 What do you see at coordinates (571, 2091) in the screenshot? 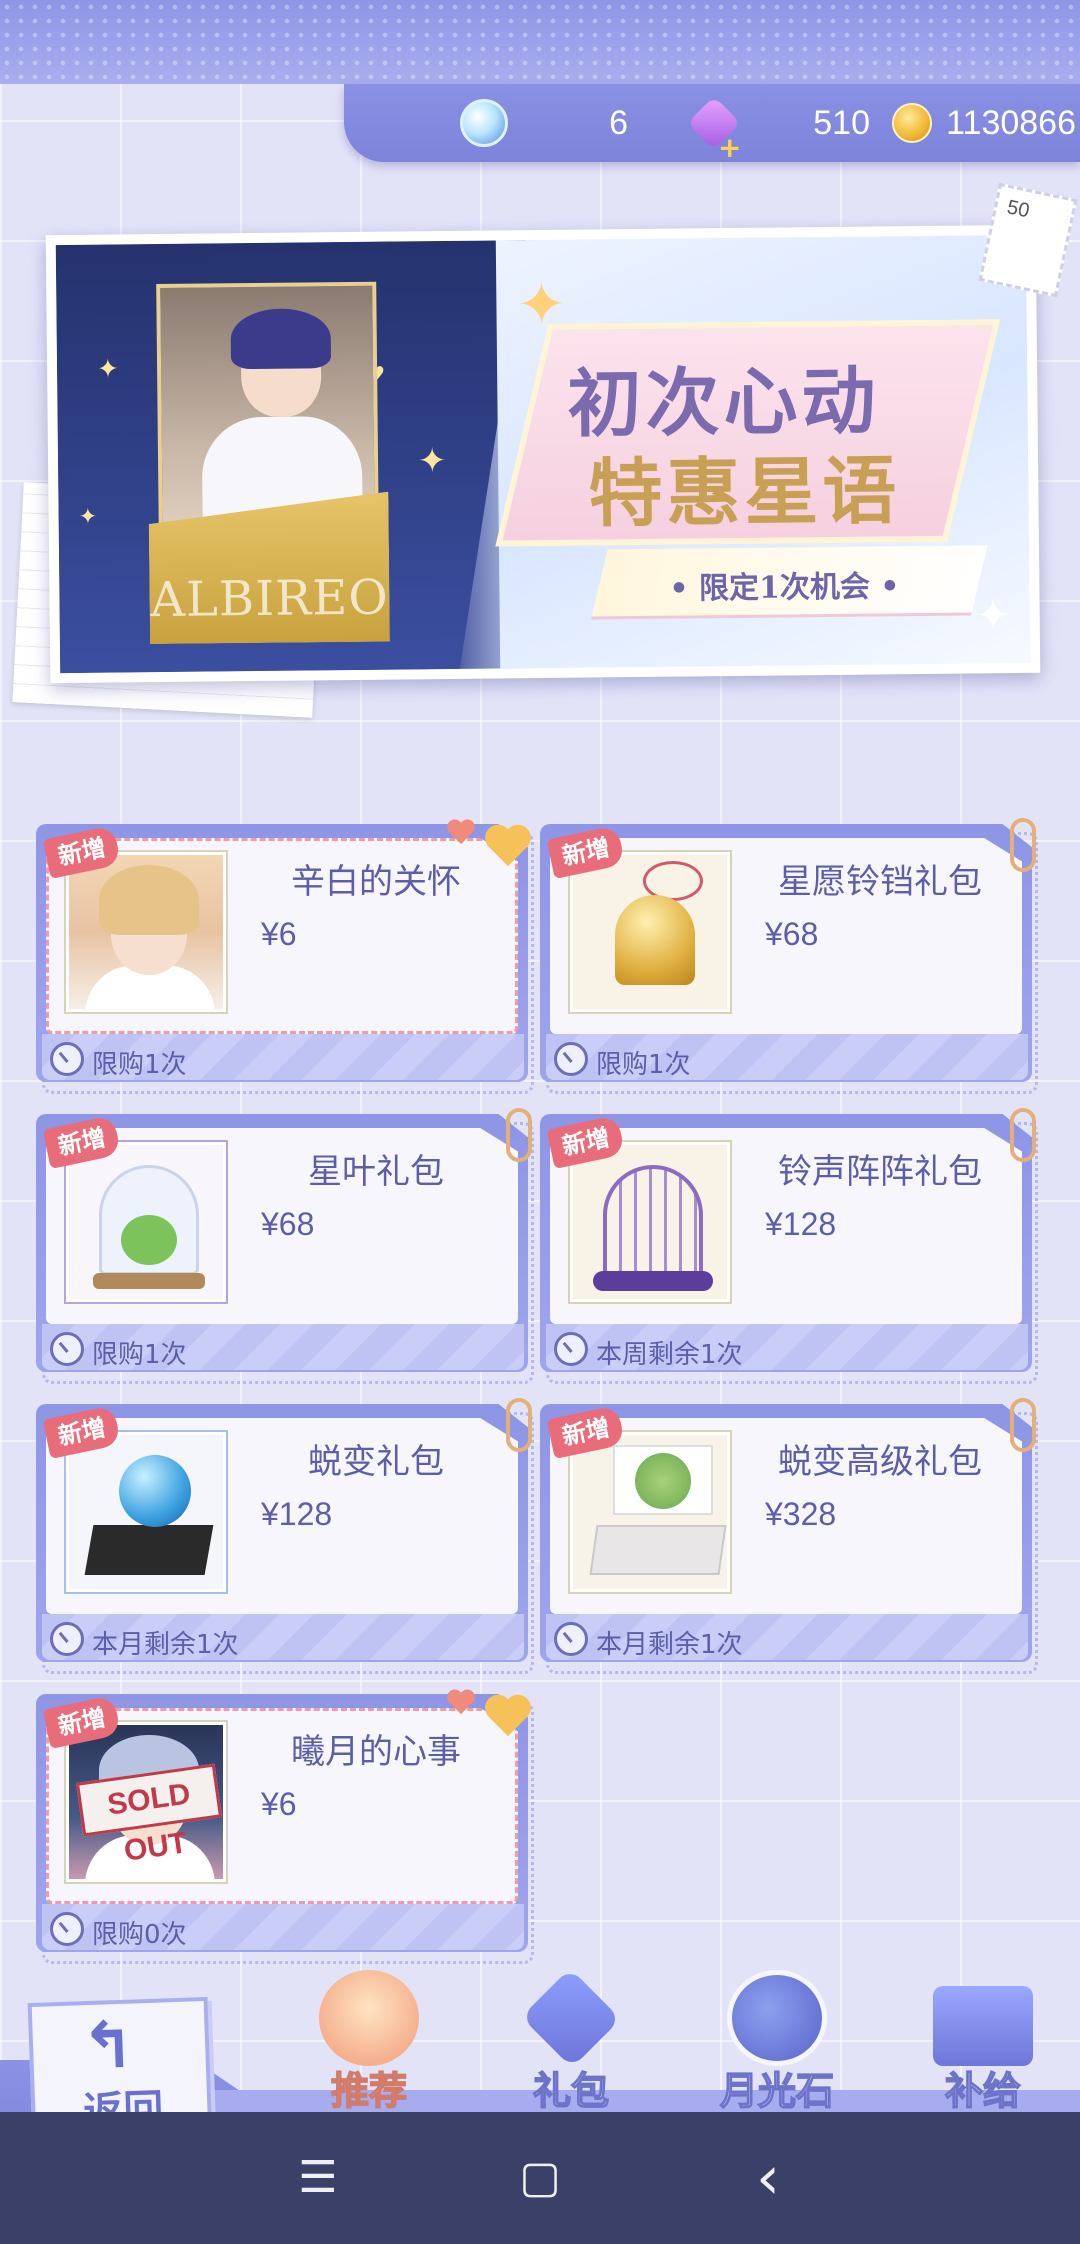
I see `tab-label: 礼包` at bounding box center [571, 2091].